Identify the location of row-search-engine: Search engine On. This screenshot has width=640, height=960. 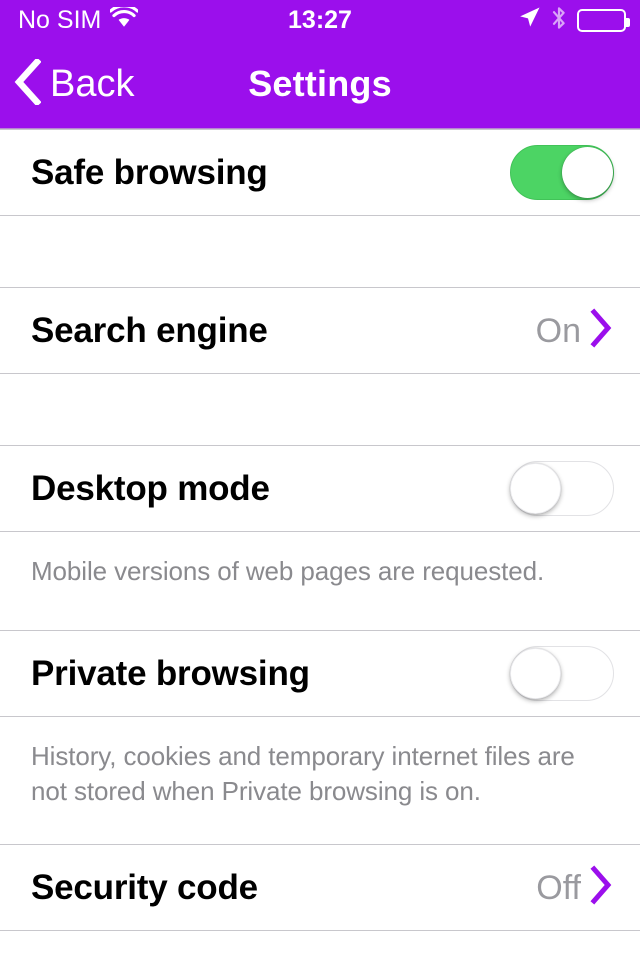
(320, 330).